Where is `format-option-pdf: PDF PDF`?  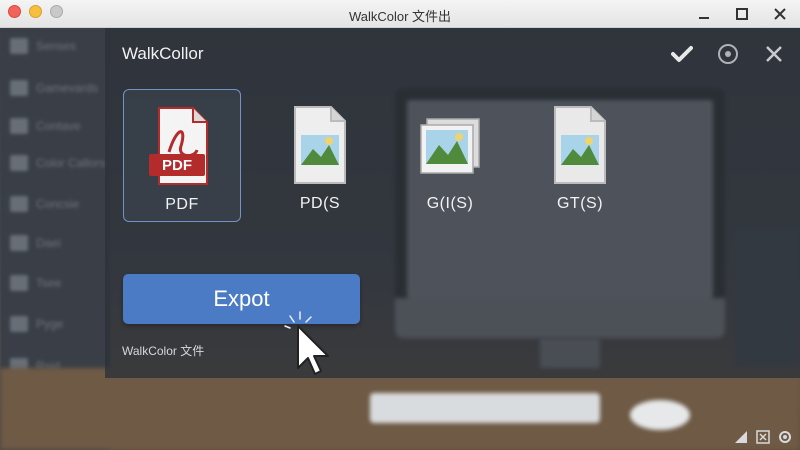 format-option-pdf: PDF PDF is located at coordinates (182, 155).